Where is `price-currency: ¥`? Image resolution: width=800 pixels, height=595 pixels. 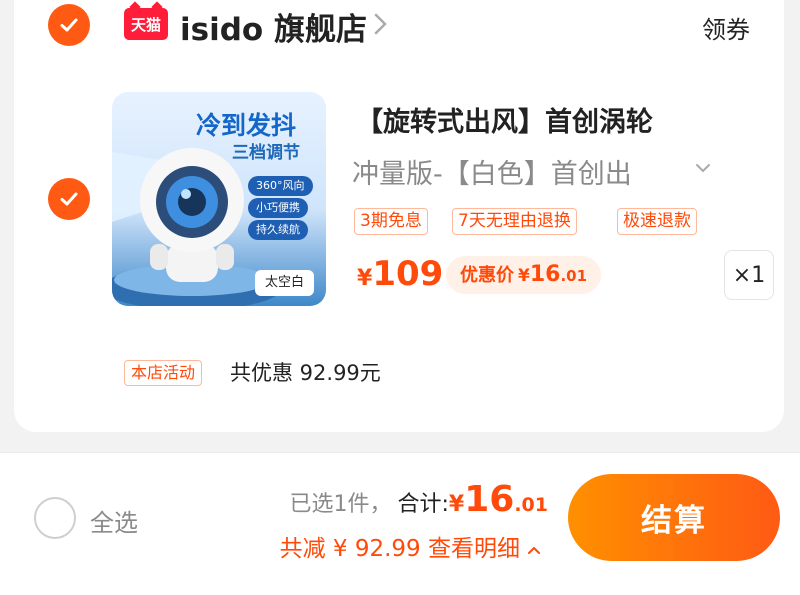 price-currency: ¥ is located at coordinates (365, 278).